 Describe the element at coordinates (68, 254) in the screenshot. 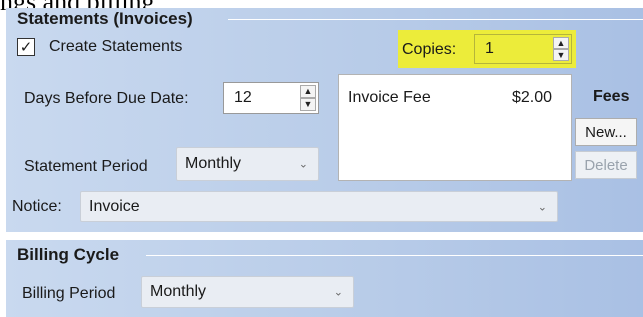

I see `billing-cycle-group-title: Billing Cycle` at that location.